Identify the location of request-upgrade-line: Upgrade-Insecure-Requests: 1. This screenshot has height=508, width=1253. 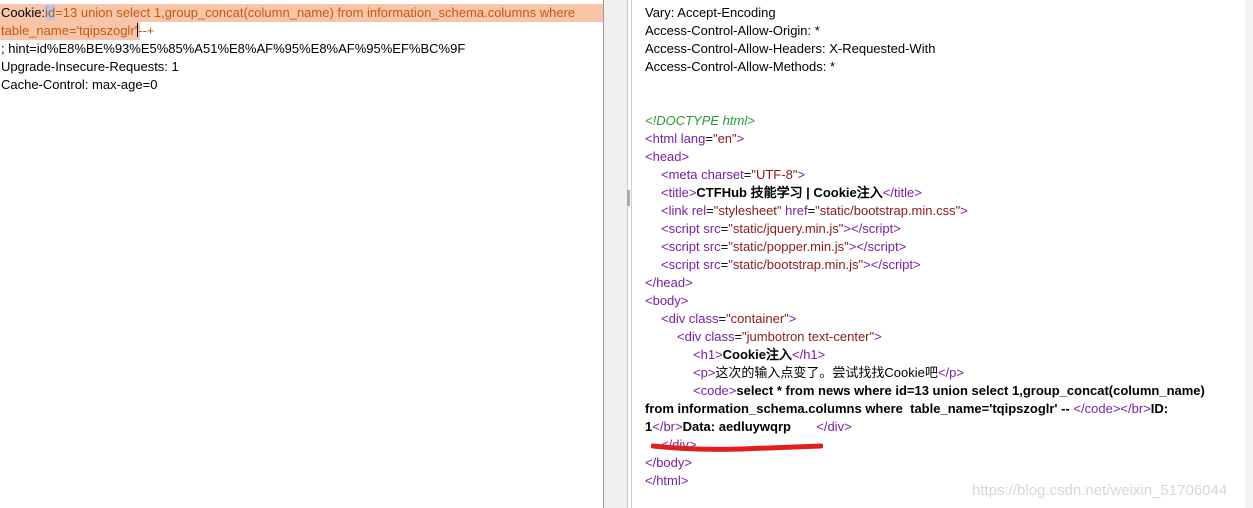
(90, 67).